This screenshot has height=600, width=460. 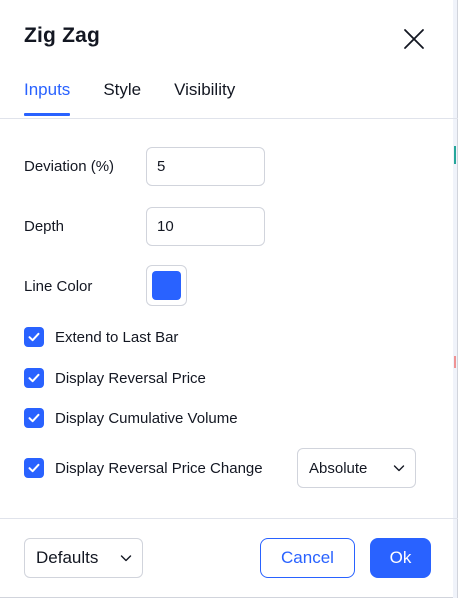 What do you see at coordinates (307, 558) in the screenshot?
I see `cancel-button: Cancel` at bounding box center [307, 558].